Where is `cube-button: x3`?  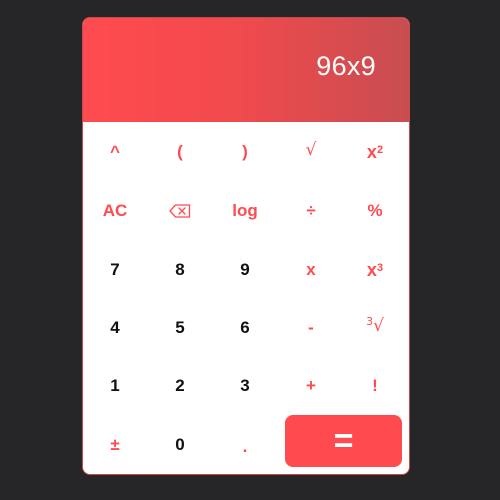 cube-button: x3 is located at coordinates (375, 270).